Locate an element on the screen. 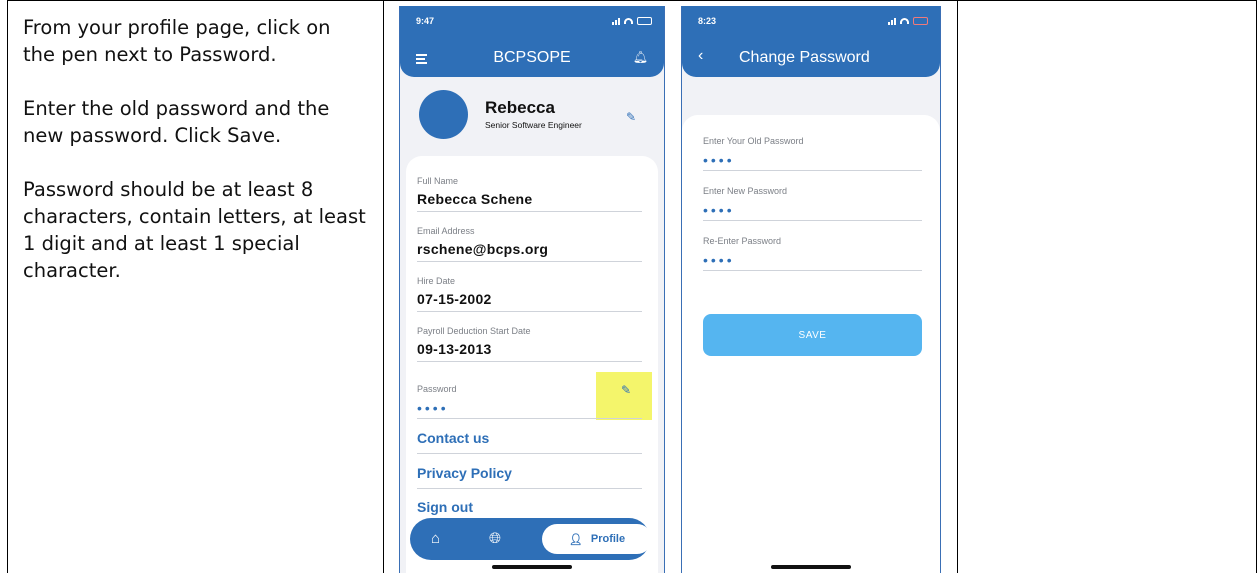 The width and height of the screenshot is (1257, 573). profile-name: Rebecca is located at coordinates (520, 107).